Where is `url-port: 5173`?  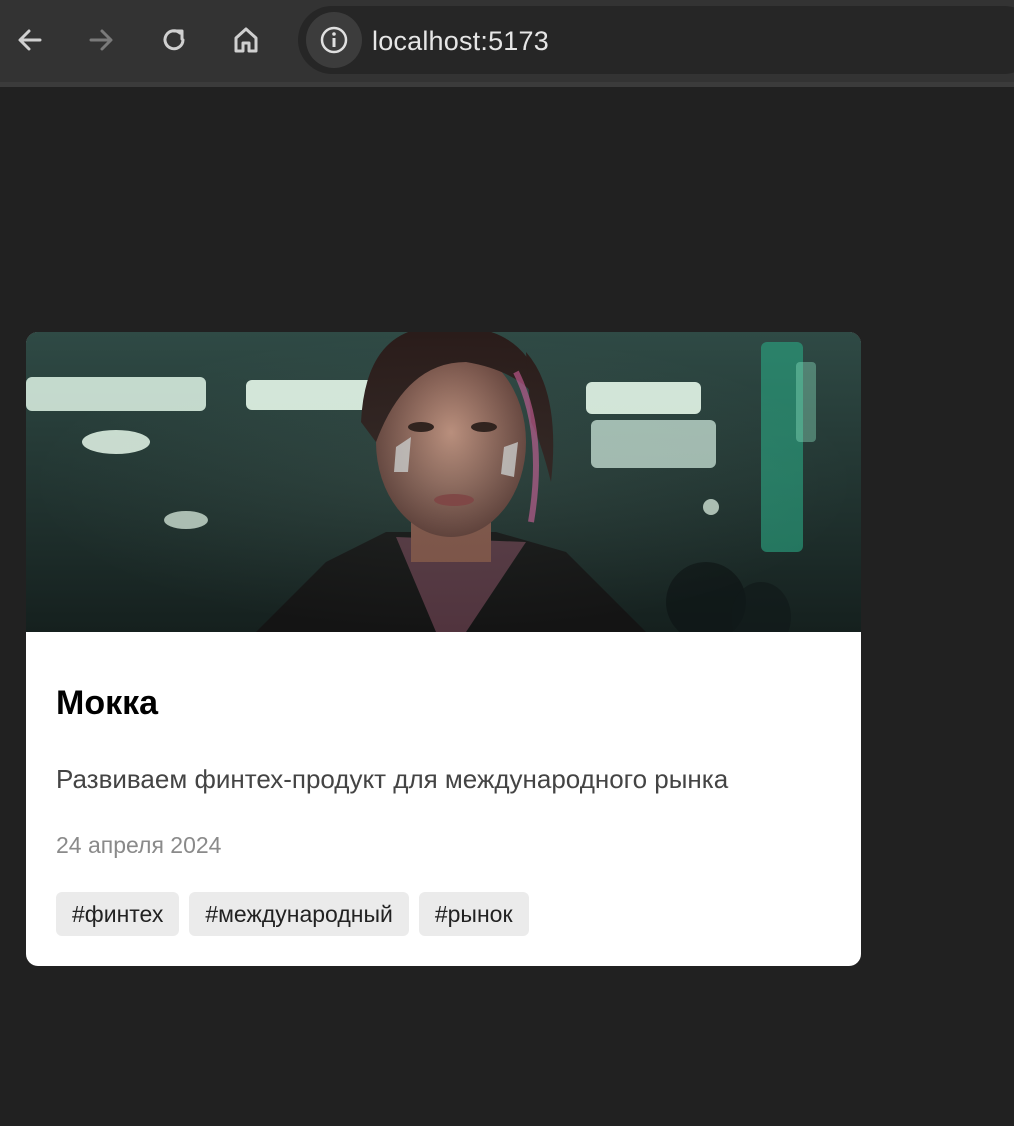
url-port: 5173 is located at coordinates (518, 41).